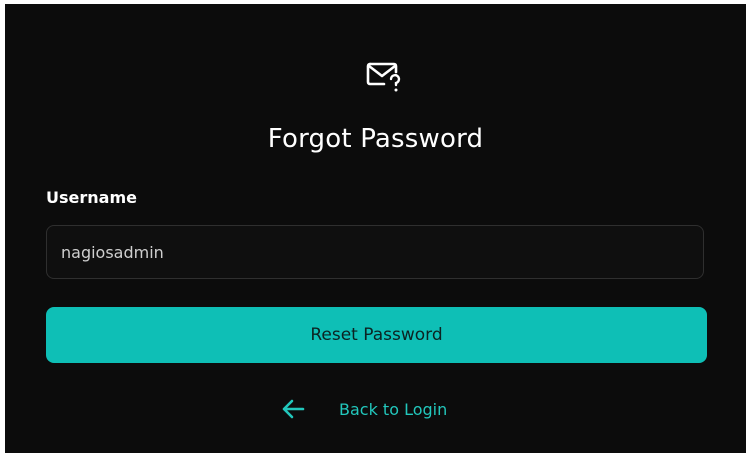  I want to click on page-title: Forgot Password, so click(375, 139).